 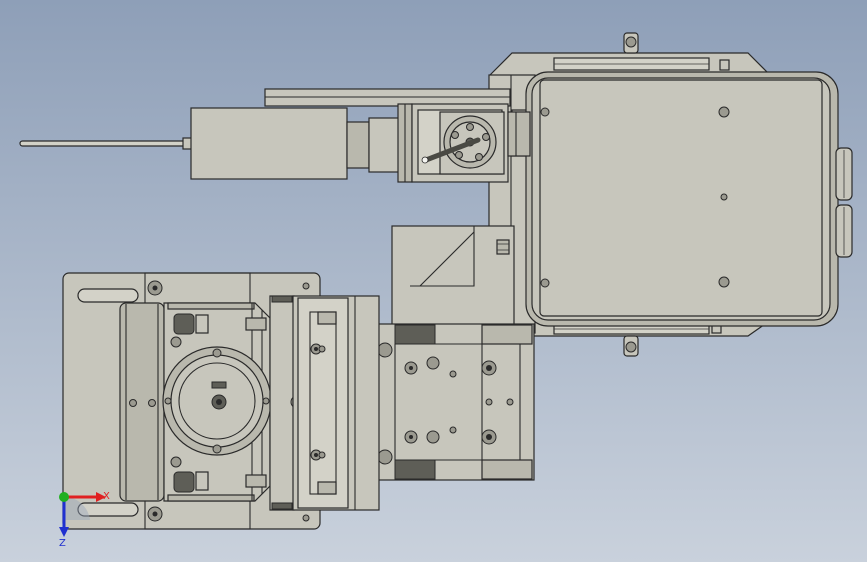 What do you see at coordinates (62, 543) in the screenshot?
I see `z-axis-label: Z` at bounding box center [62, 543].